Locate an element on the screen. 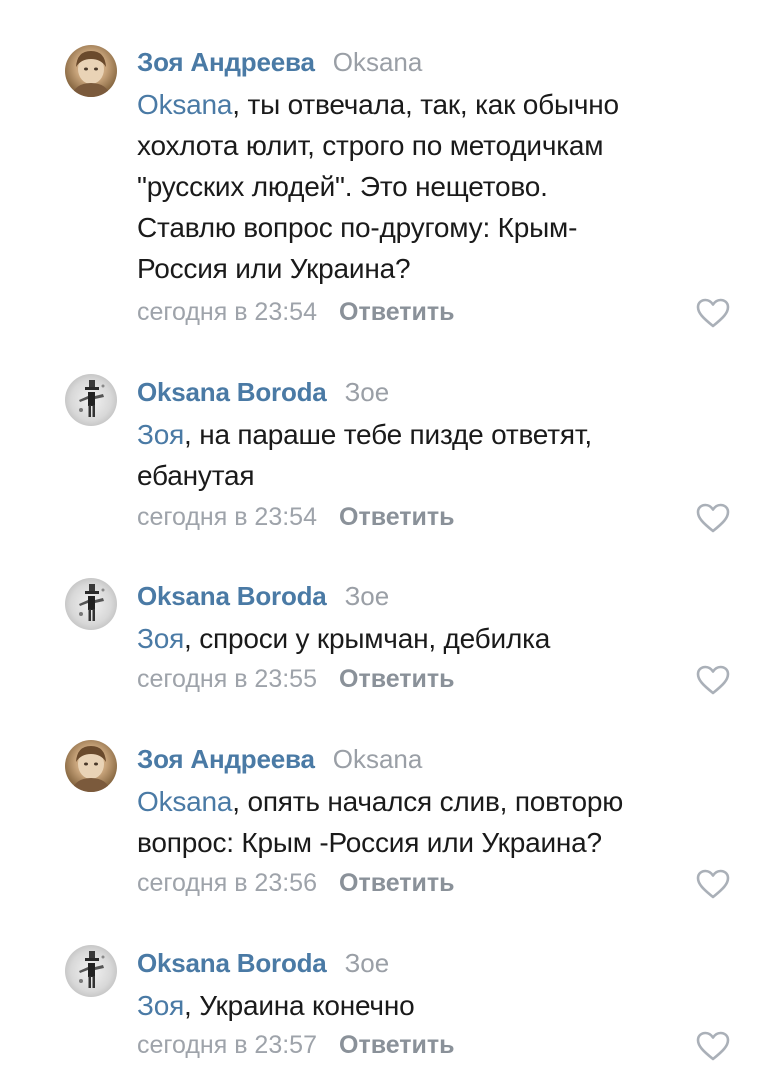 This screenshot has width=766, height=1080. comment-text-line: "русских людей". Это нещетово. is located at coordinates (342, 186).